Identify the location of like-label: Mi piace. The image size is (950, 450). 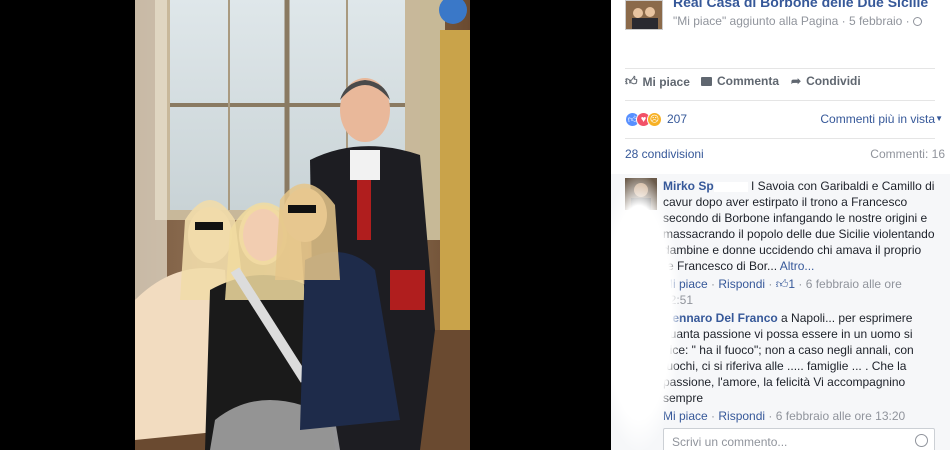
(666, 81).